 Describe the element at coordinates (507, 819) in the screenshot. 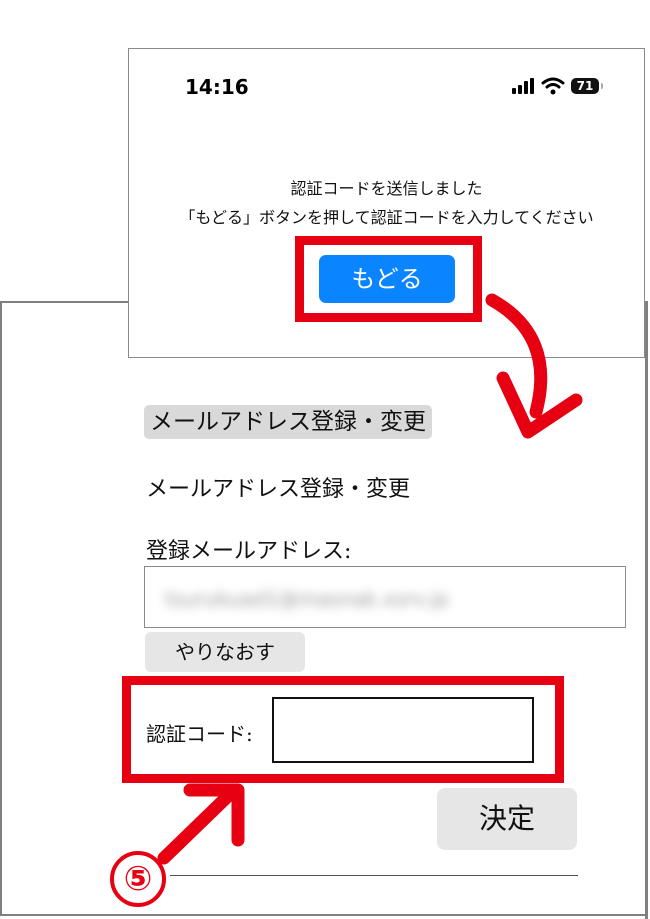

I see `submit-button: 決定` at that location.